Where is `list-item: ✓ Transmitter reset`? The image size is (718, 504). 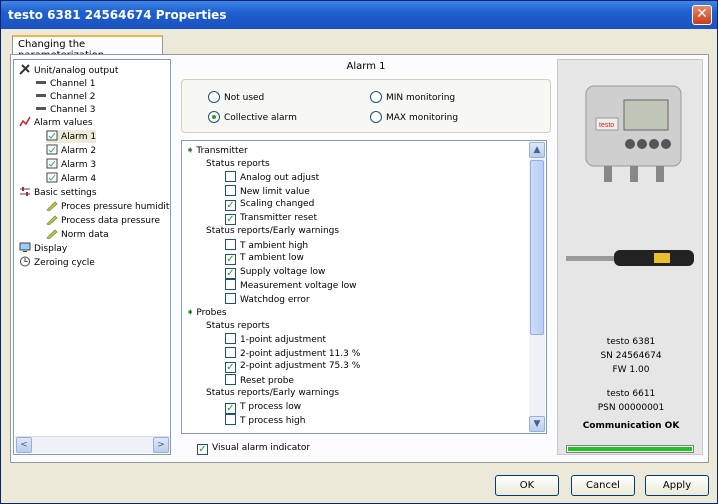 list-item: ✓ Transmitter reset is located at coordinates (271, 218).